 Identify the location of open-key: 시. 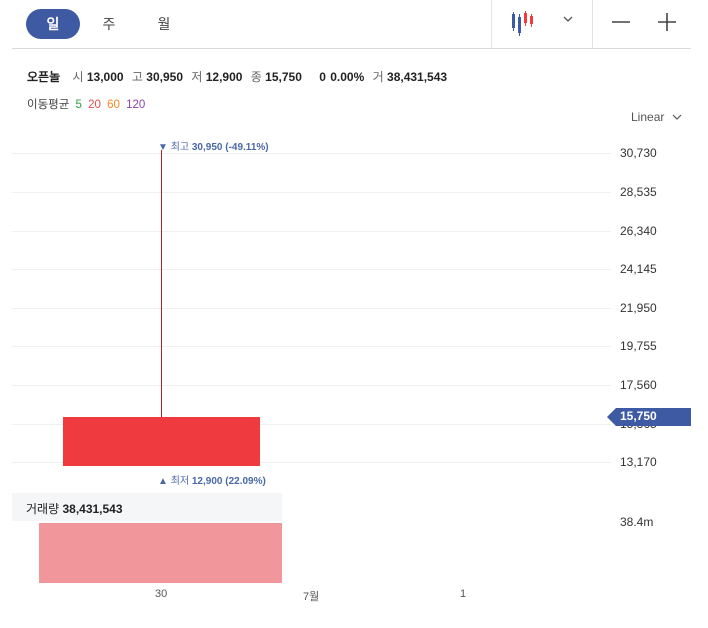
(78, 77).